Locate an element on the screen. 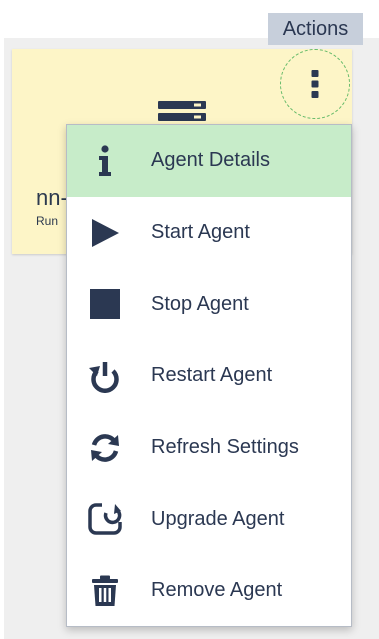 This screenshot has width=379, height=639. restart-icon is located at coordinates (105, 376).